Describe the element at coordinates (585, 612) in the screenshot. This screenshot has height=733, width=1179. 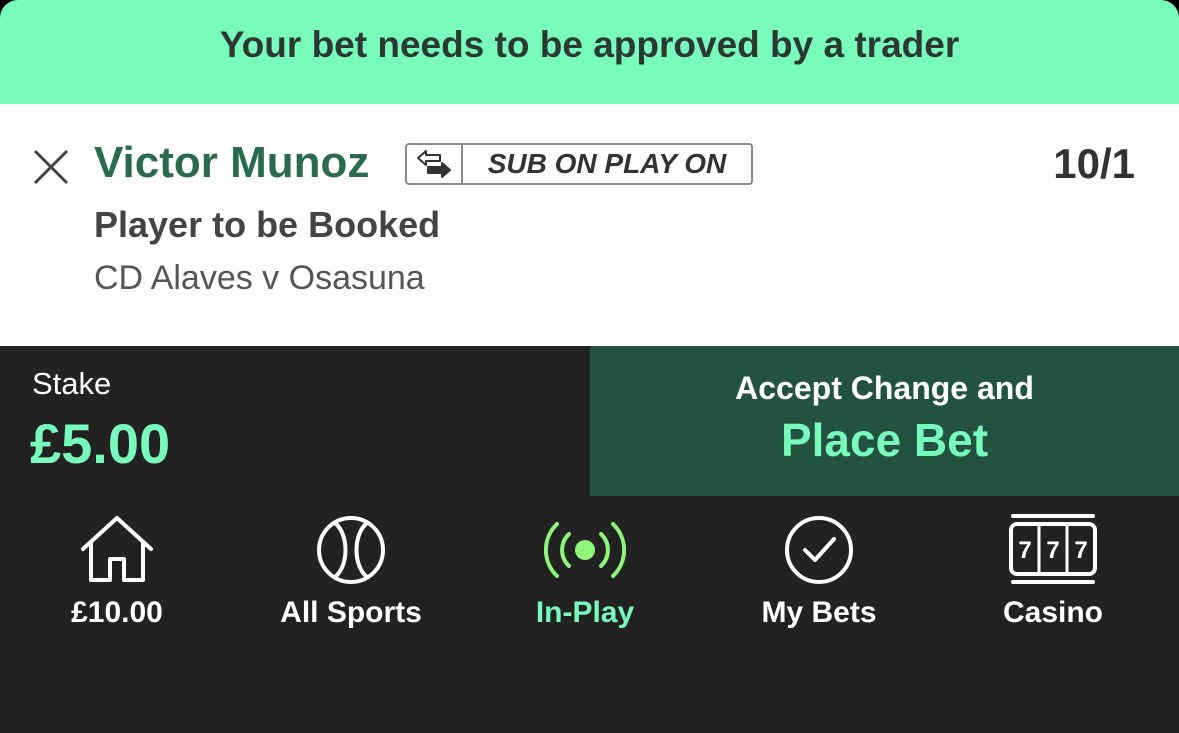
I see `nav-label-in-play: In-Play` at that location.